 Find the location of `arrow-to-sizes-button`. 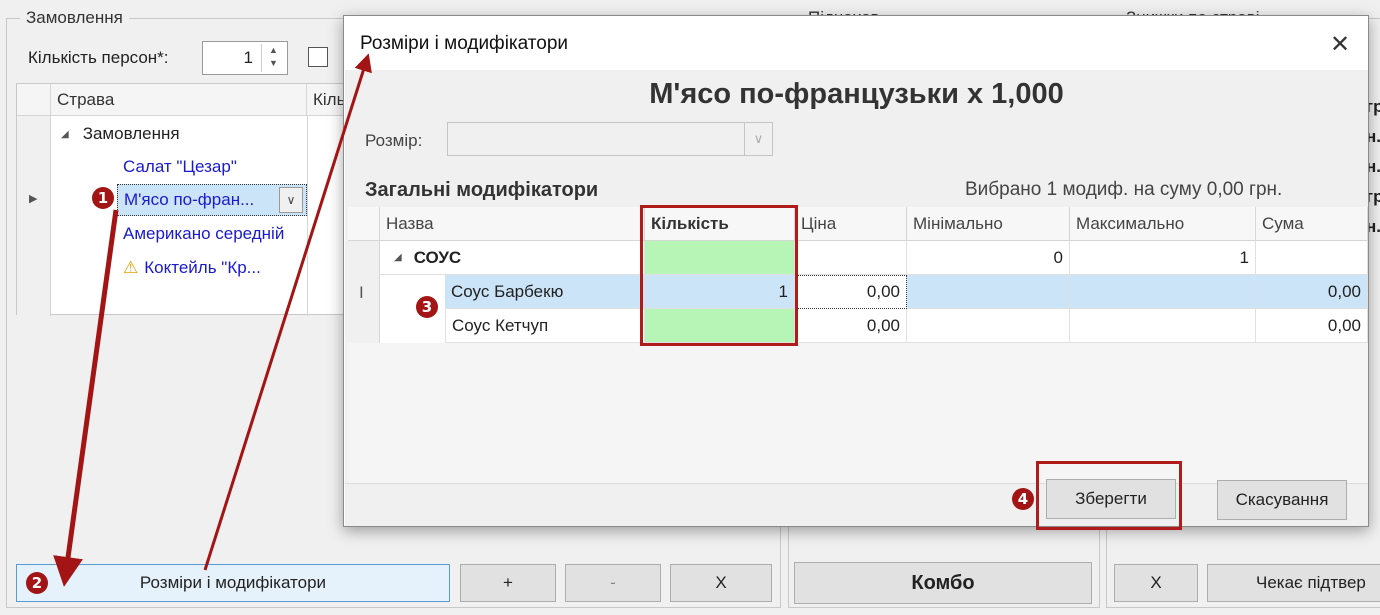

arrow-to-sizes-button is located at coordinates (86, 398).